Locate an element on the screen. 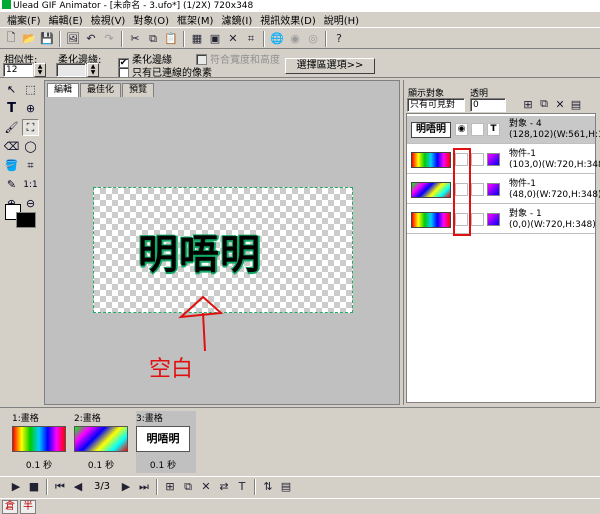  frame-2: 2:畫格 0.1 秒 is located at coordinates (104, 442).